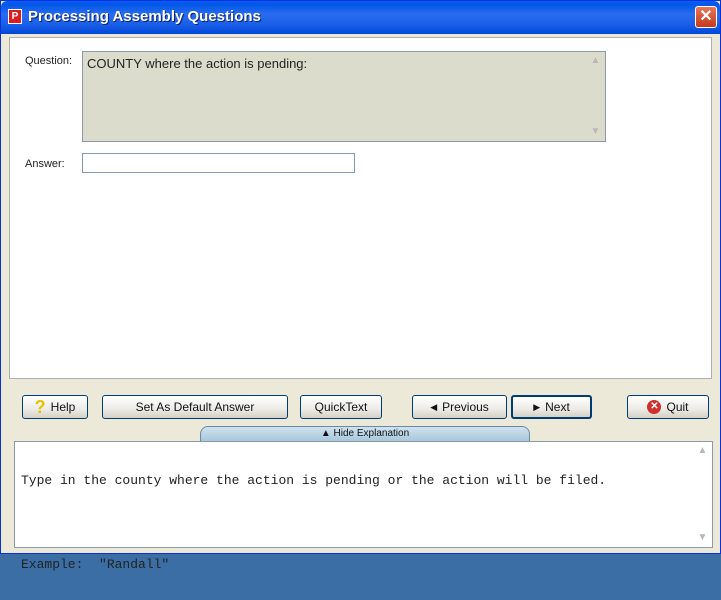  I want to click on window-title: Processing Assembly Questions, so click(144, 16).